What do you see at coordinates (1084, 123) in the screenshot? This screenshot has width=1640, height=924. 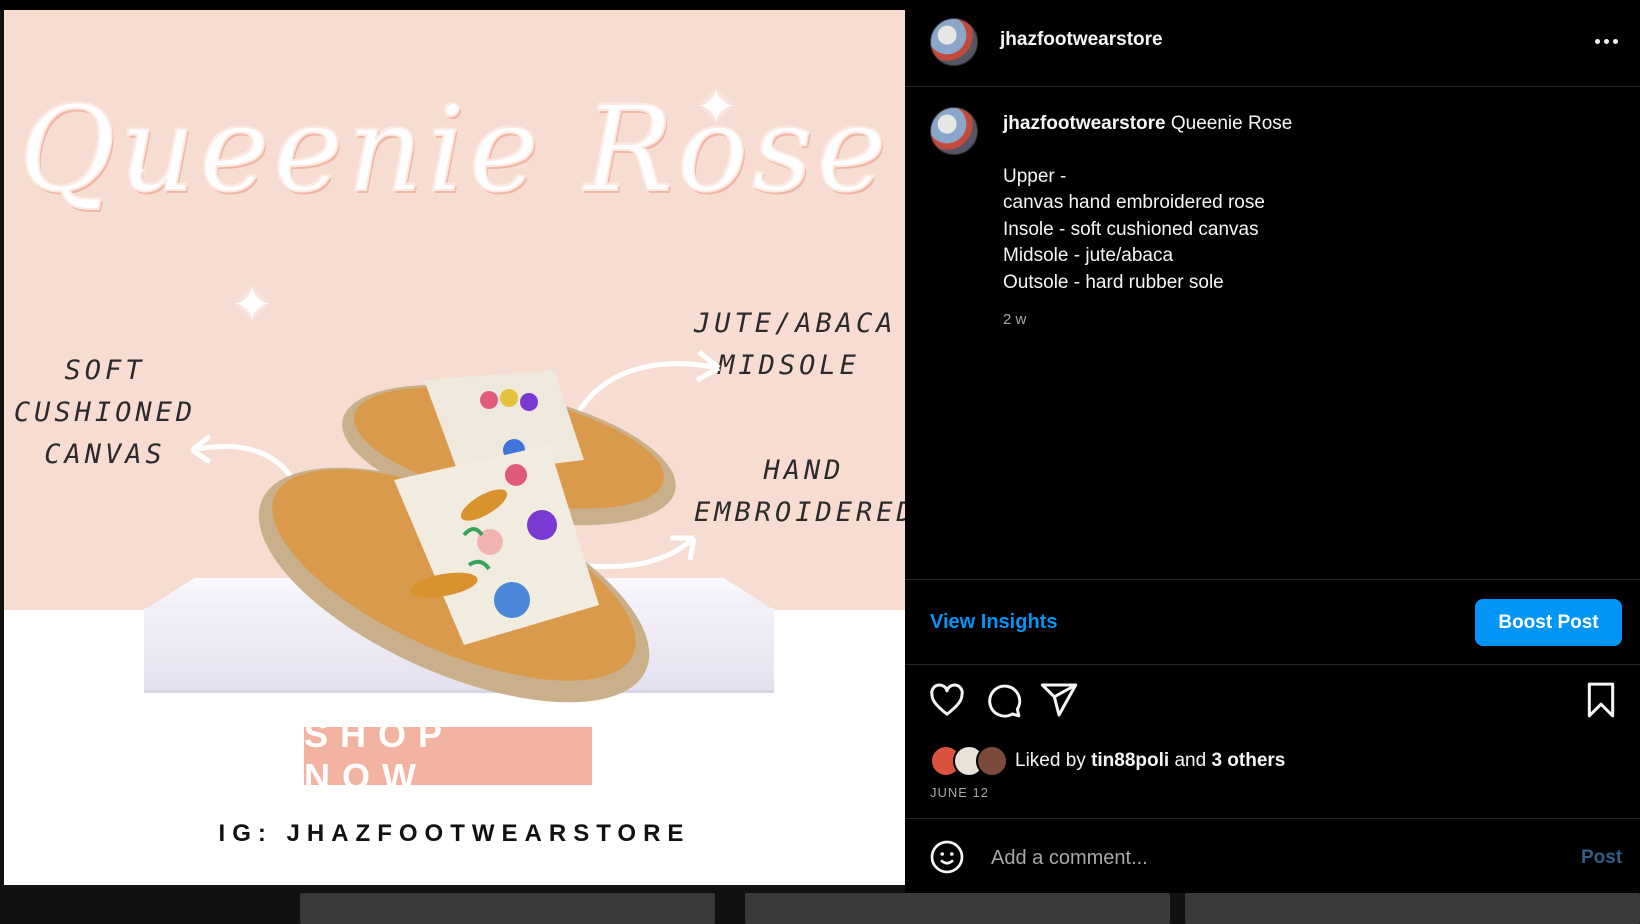 I see `caption-username: jhazfootwearstore` at bounding box center [1084, 123].